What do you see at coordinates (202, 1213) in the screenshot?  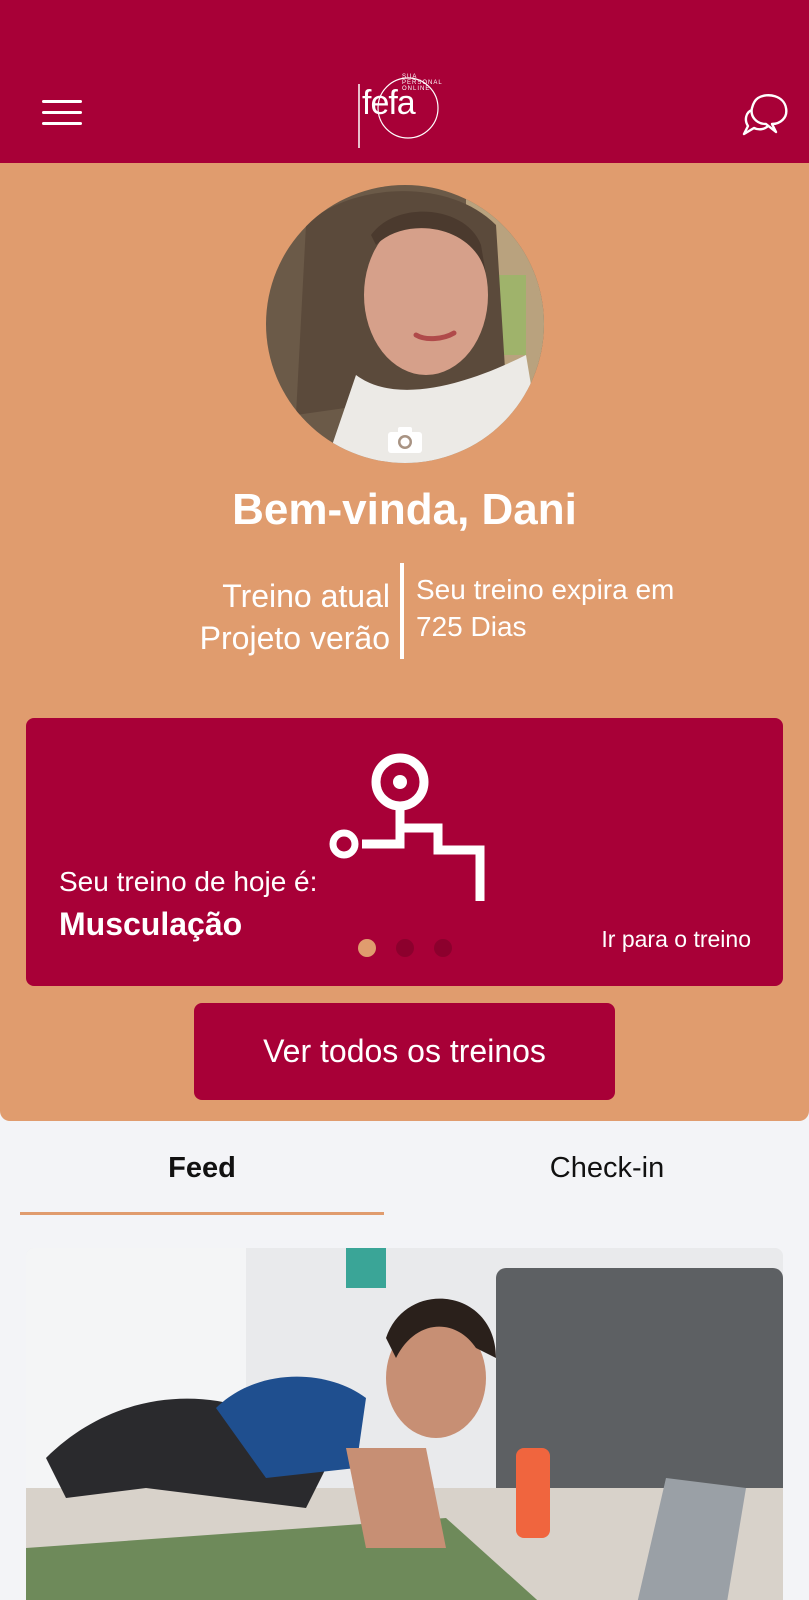 I see `active-tab-indicator` at bounding box center [202, 1213].